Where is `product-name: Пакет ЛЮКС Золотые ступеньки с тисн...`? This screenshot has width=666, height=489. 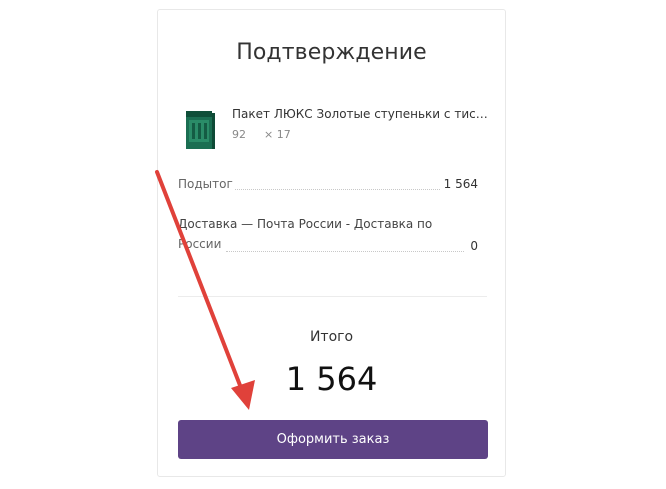 product-name: Пакет ЛЮКС Золотые ступеньки с тисн... is located at coordinates (360, 114).